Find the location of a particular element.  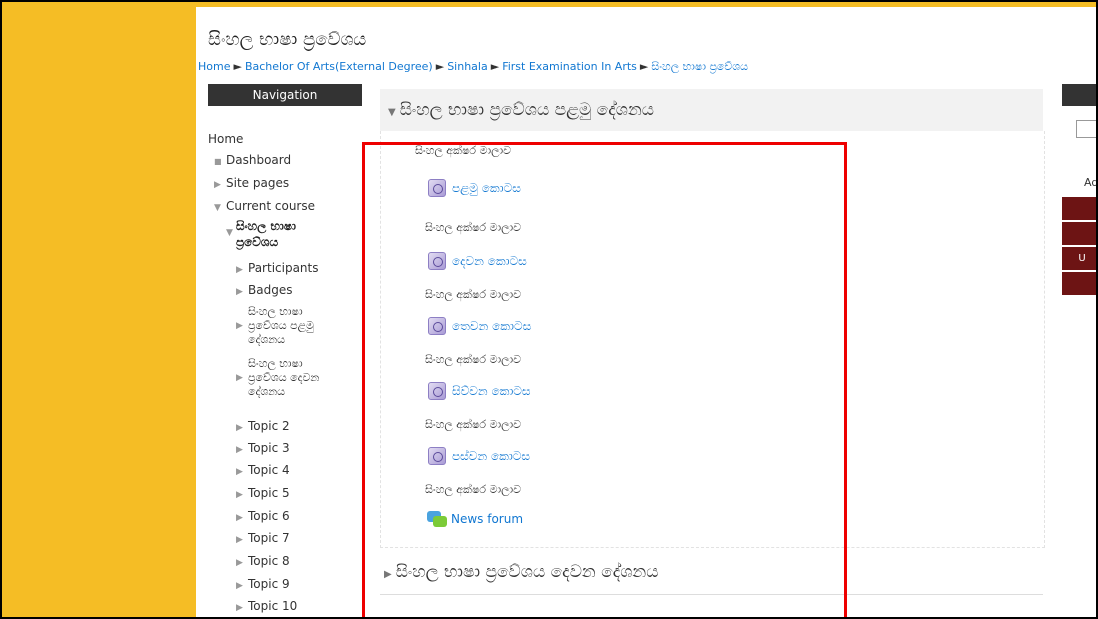

section-2-header: ▶ සිංහල භාෂා ප්‍රවේශය දෙවන දේශනය is located at coordinates (711, 573).